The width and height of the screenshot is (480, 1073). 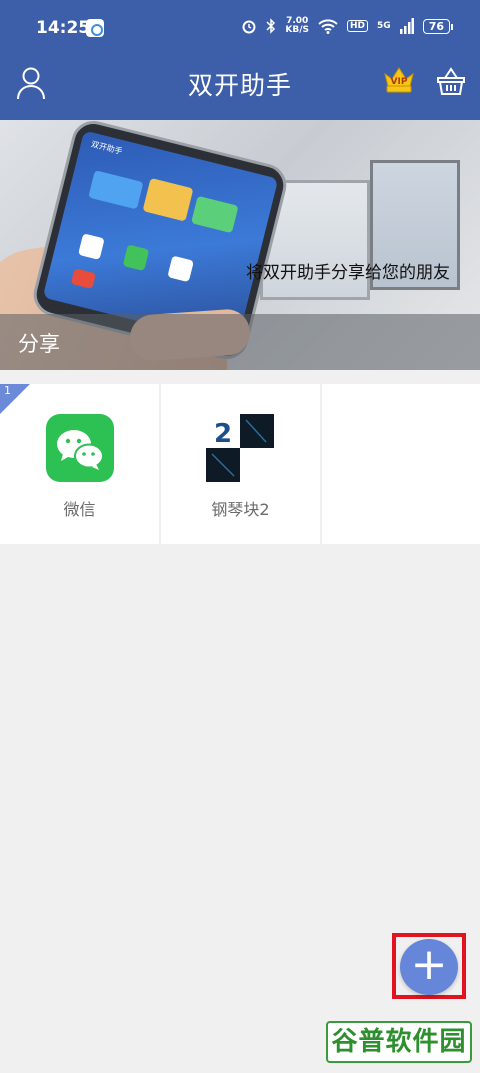 What do you see at coordinates (399, 82) in the screenshot?
I see `vip-label: VIP` at bounding box center [399, 82].